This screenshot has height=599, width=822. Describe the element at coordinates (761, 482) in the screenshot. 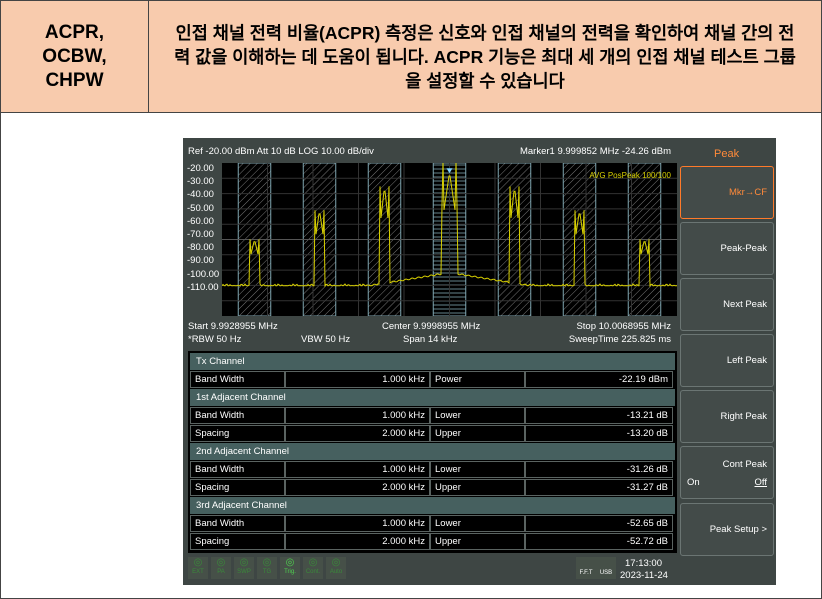

I see `cont-peak-off: Off` at that location.